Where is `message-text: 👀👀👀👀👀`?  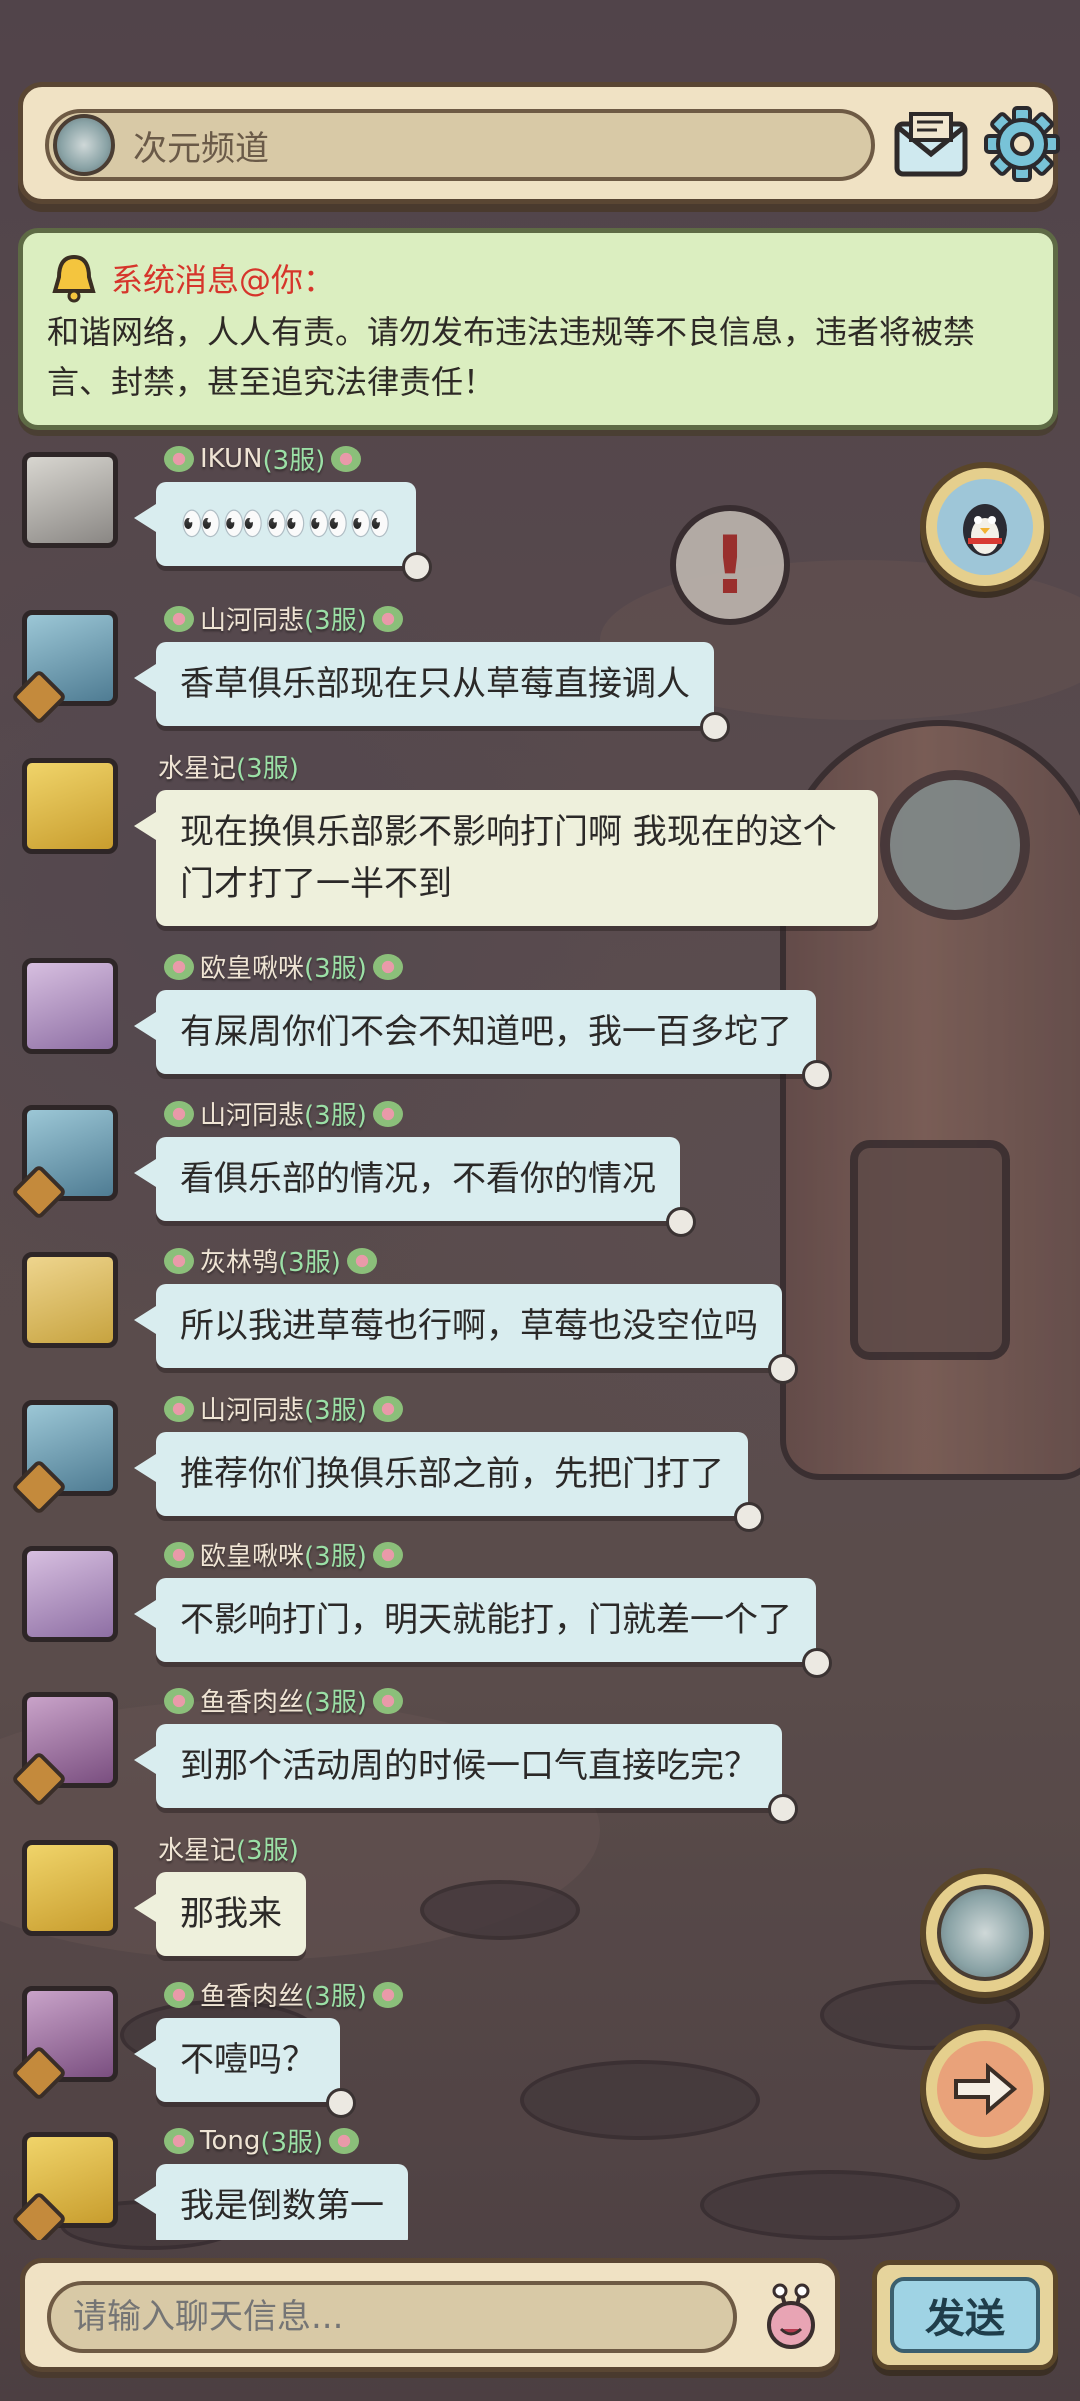 message-text: 👀👀👀👀👀 is located at coordinates (286, 524).